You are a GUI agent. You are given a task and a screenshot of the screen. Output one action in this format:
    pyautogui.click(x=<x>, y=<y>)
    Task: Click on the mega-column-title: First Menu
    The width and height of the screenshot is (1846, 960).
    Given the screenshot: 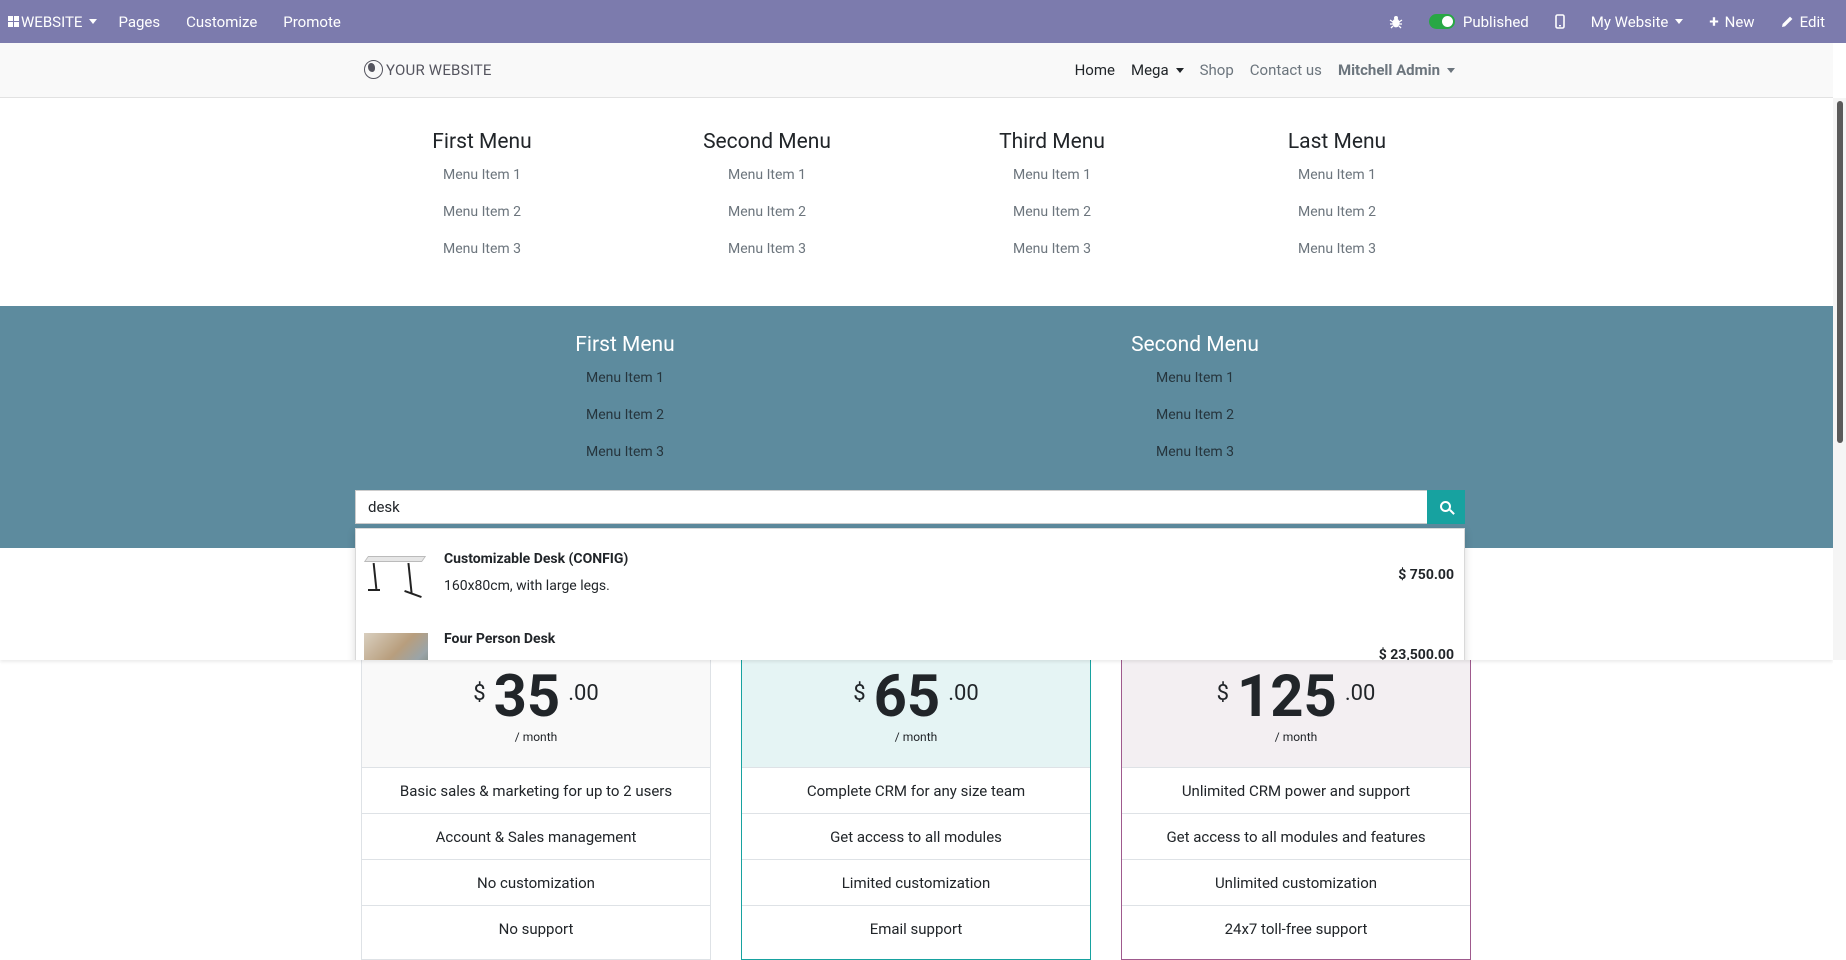 What is the action you would take?
    pyautogui.click(x=482, y=142)
    